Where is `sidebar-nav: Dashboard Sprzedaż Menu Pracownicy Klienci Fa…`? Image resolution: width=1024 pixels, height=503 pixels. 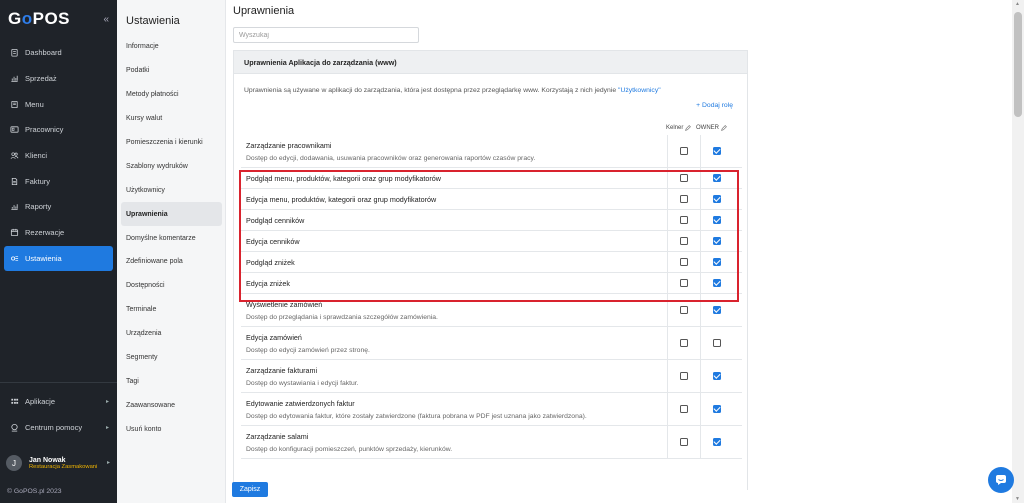 sidebar-nav: Dashboard Sprzedaż Menu Pracownicy Klienci Fa… is located at coordinates (58, 156).